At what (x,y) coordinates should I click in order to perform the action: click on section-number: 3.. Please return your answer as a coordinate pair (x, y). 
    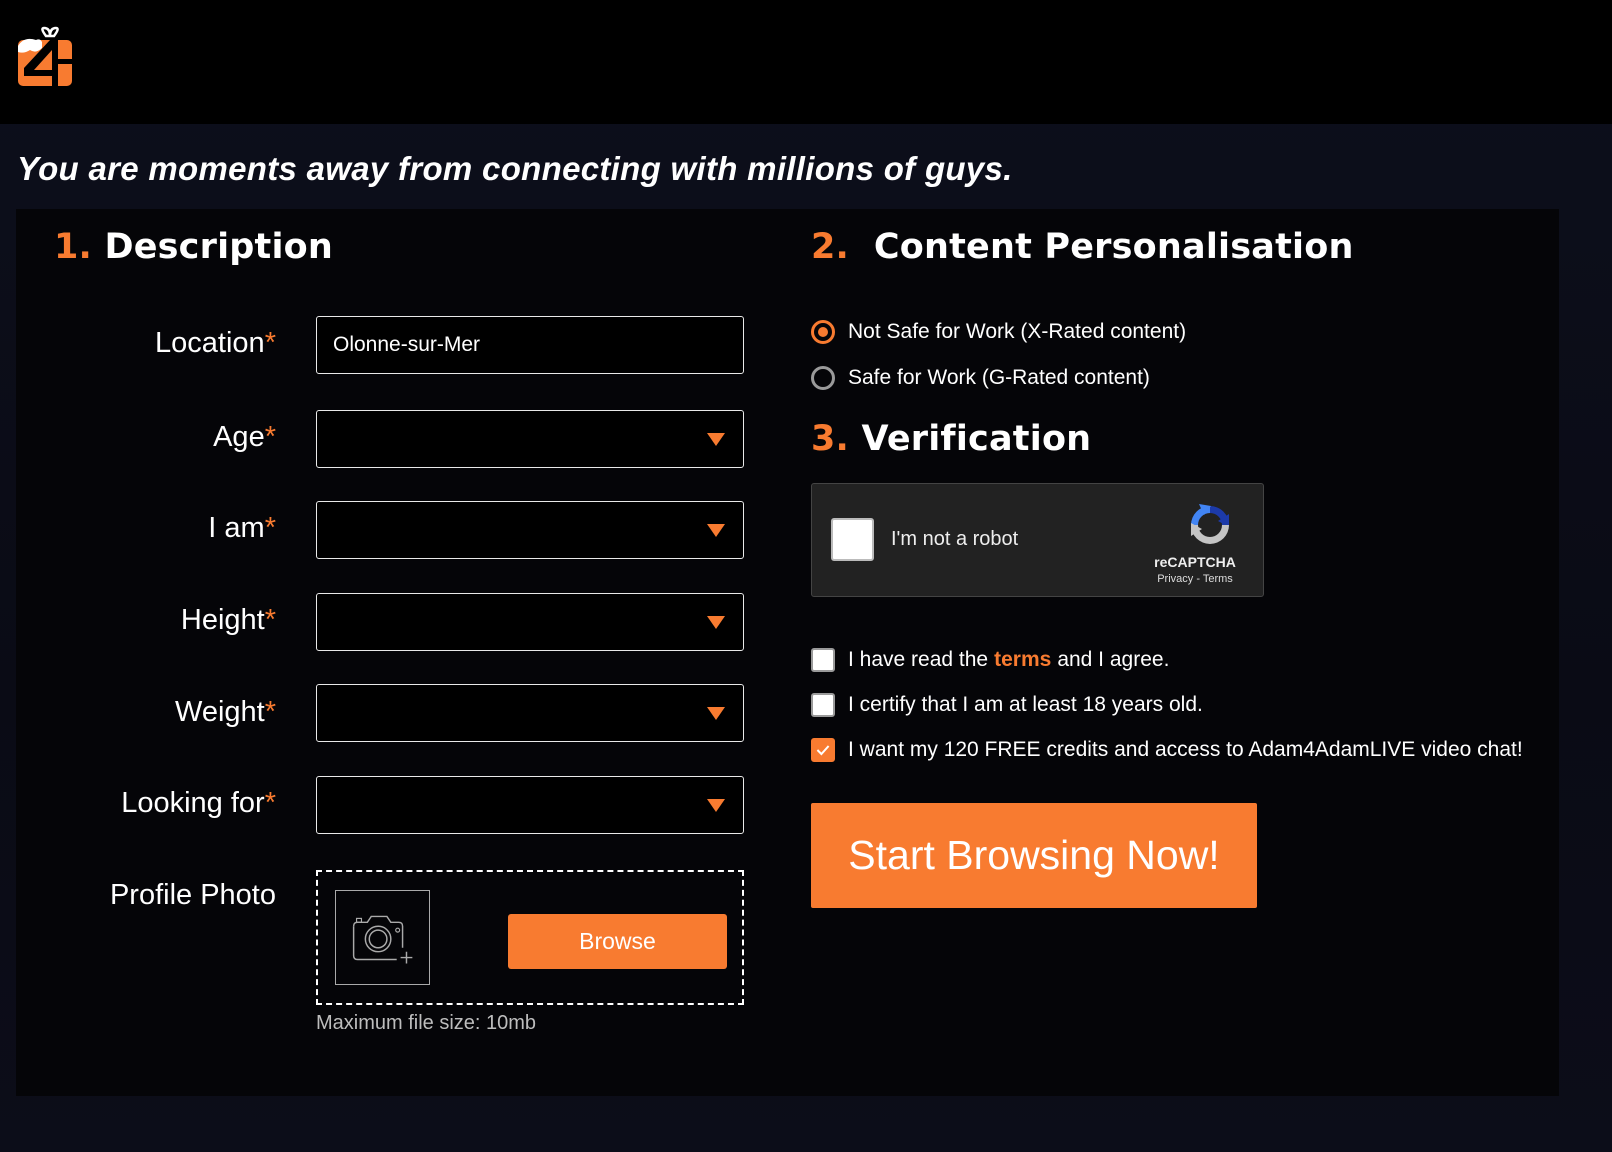
    Looking at the image, I should click on (830, 439).